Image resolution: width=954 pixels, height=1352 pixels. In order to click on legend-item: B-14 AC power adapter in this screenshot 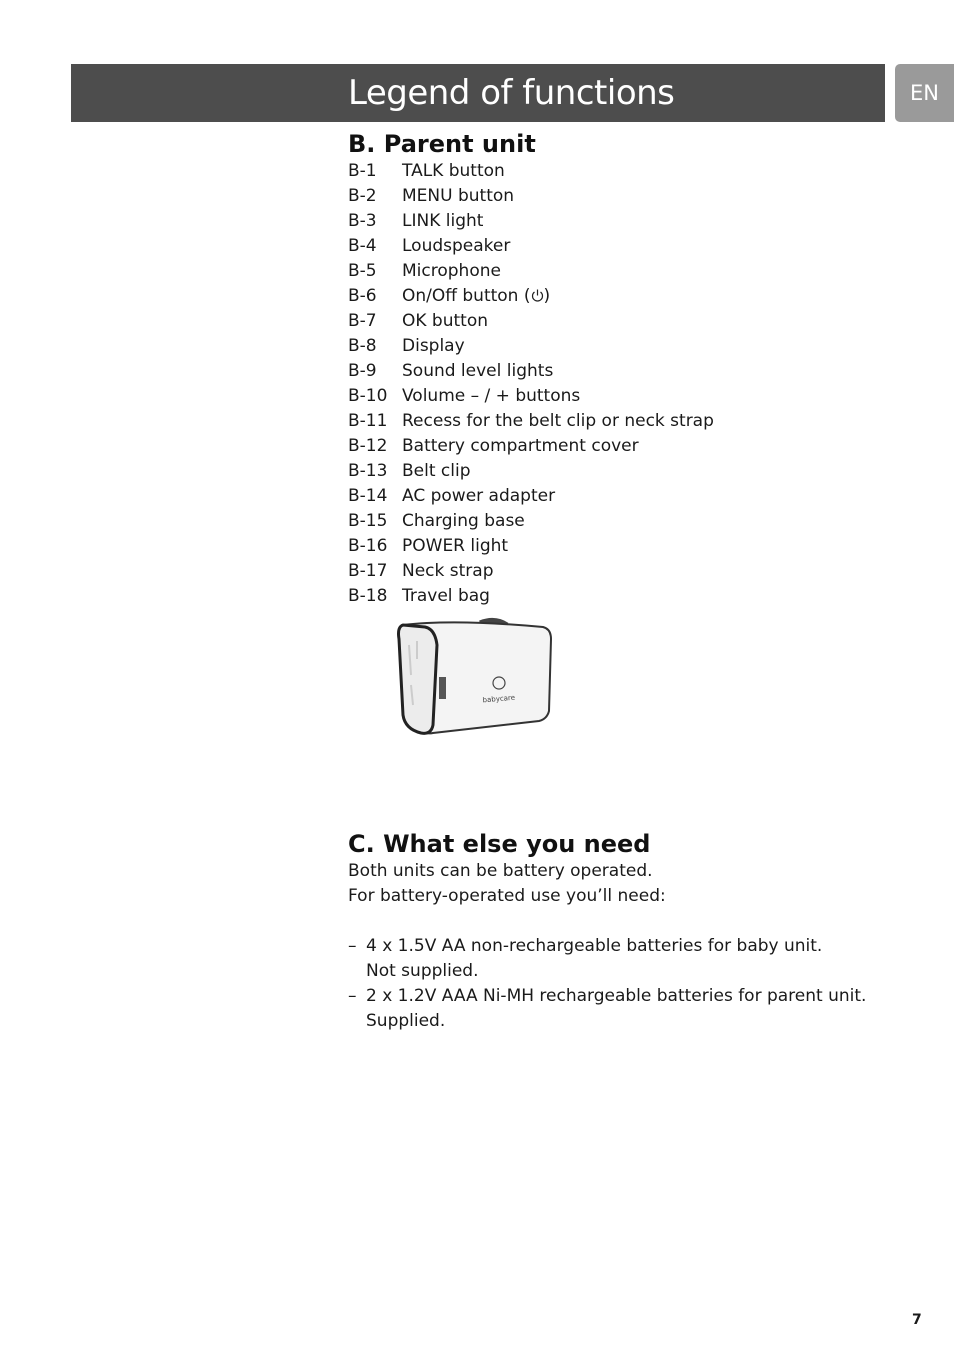, I will do `click(451, 496)`.